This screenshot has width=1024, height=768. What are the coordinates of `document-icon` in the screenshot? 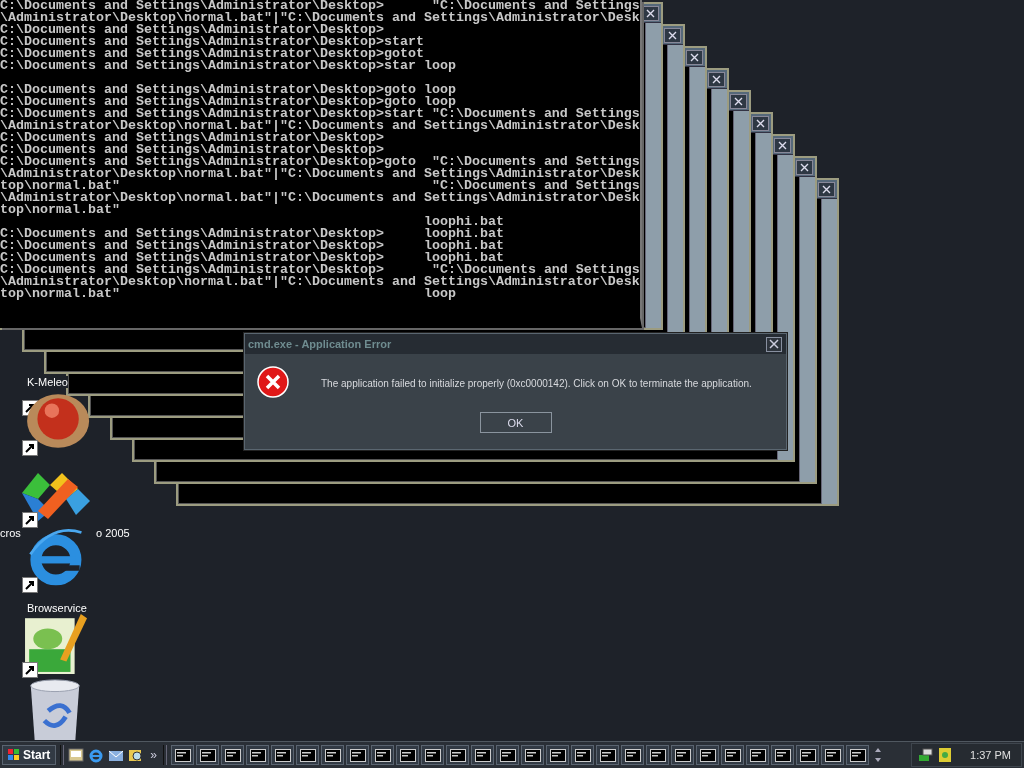 It's located at (945, 755).